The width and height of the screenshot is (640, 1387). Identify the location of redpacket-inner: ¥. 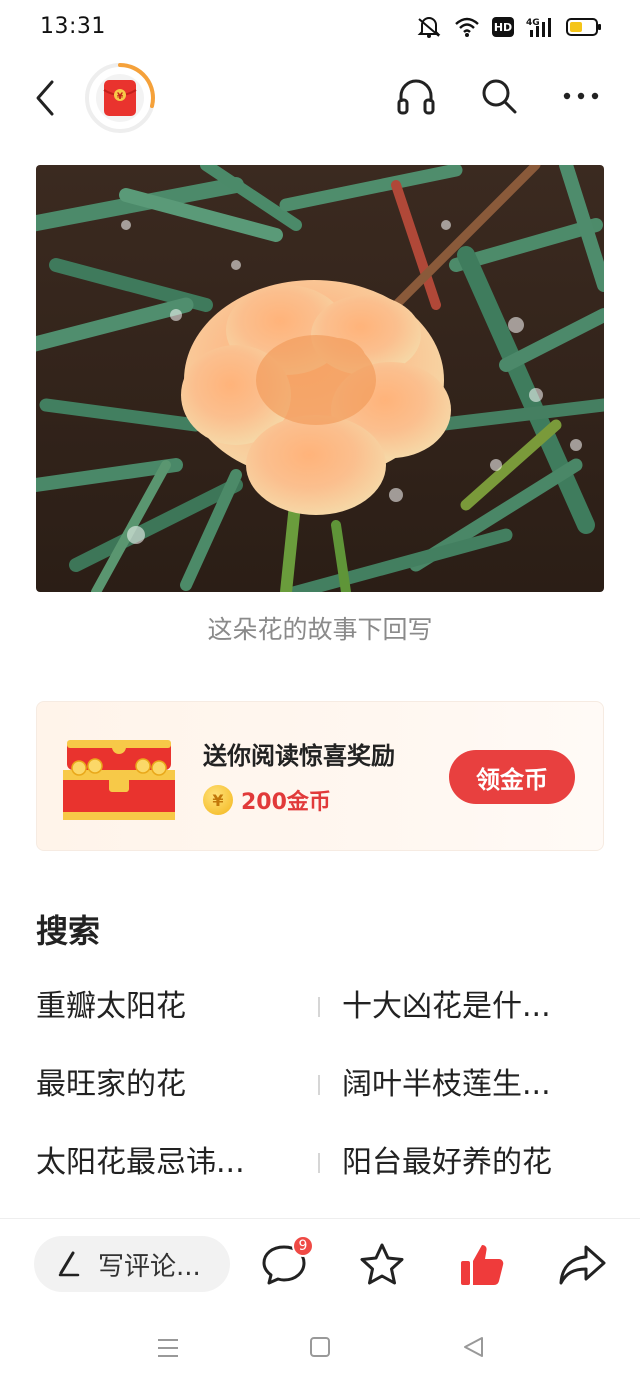
(120, 98).